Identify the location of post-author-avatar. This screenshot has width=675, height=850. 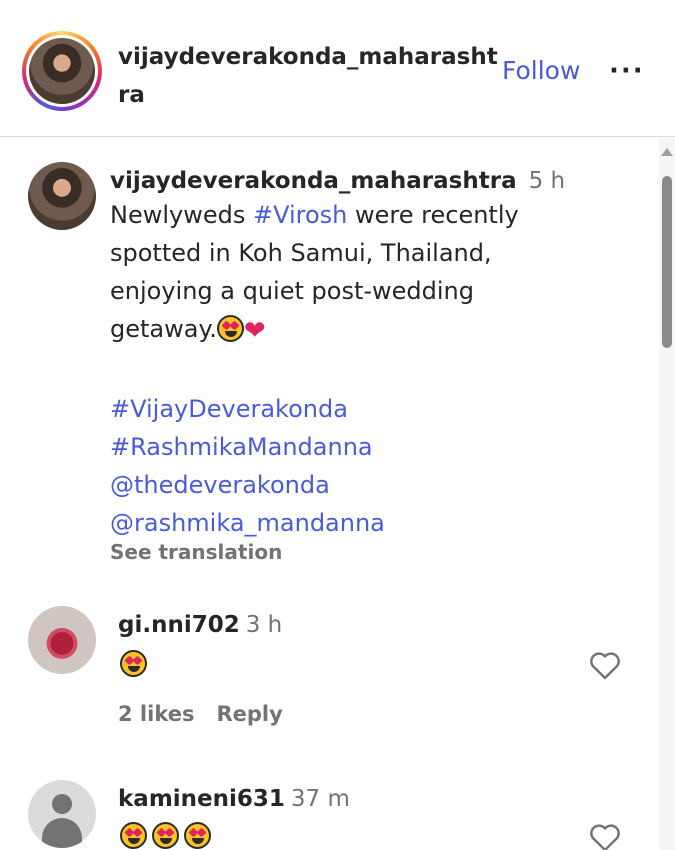
(62, 196).